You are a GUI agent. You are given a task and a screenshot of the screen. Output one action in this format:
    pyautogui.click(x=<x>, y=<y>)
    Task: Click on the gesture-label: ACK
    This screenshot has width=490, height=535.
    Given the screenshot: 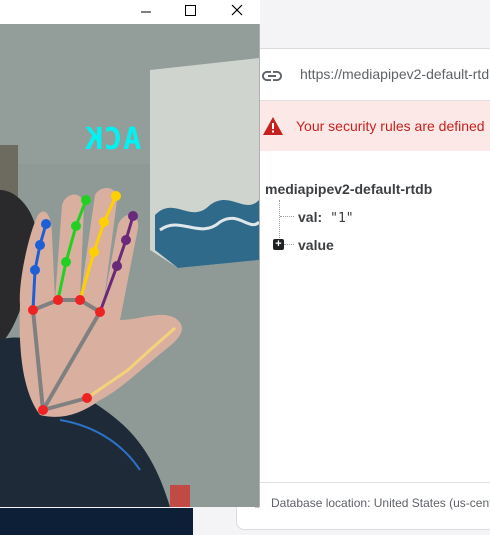 What is the action you would take?
    pyautogui.click(x=113, y=139)
    